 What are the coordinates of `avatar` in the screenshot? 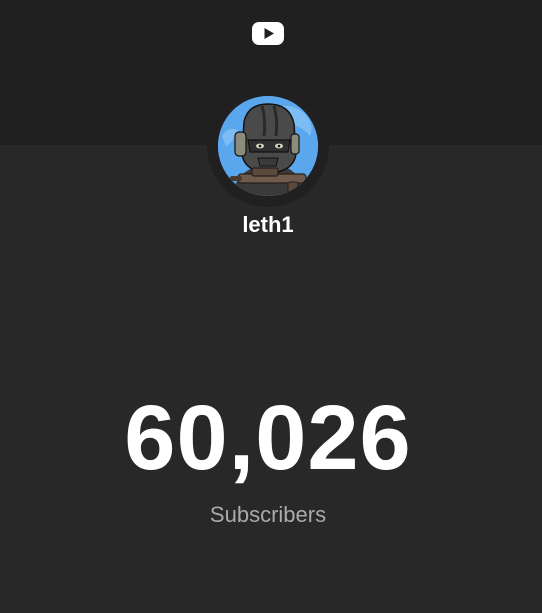 It's located at (268, 146).